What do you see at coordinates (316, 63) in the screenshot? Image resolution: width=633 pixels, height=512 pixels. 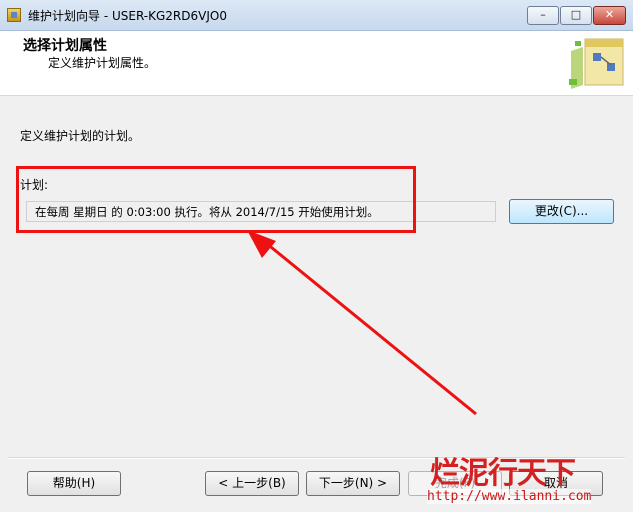 I see `wizard-header: 选择计划属性 定义维护计划属性。` at bounding box center [316, 63].